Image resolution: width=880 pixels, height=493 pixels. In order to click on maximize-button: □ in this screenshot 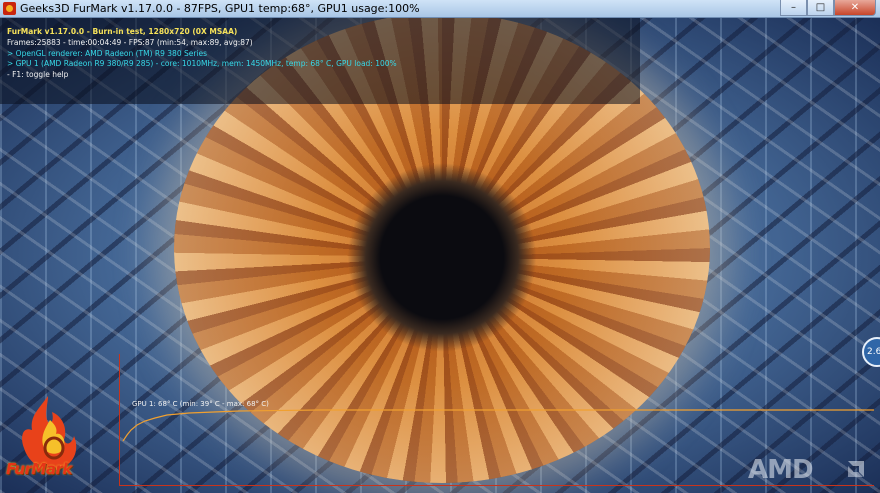, I will do `click(820, 8)`.